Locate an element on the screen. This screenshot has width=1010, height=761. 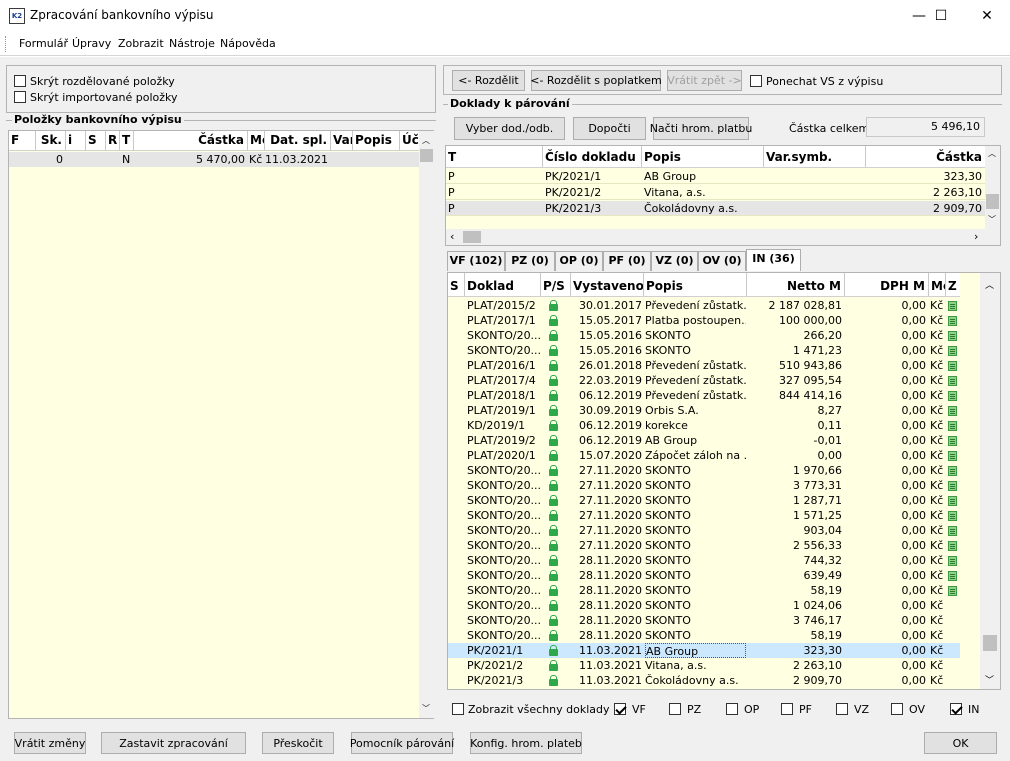
tab-op: OP (0) is located at coordinates (579, 261).